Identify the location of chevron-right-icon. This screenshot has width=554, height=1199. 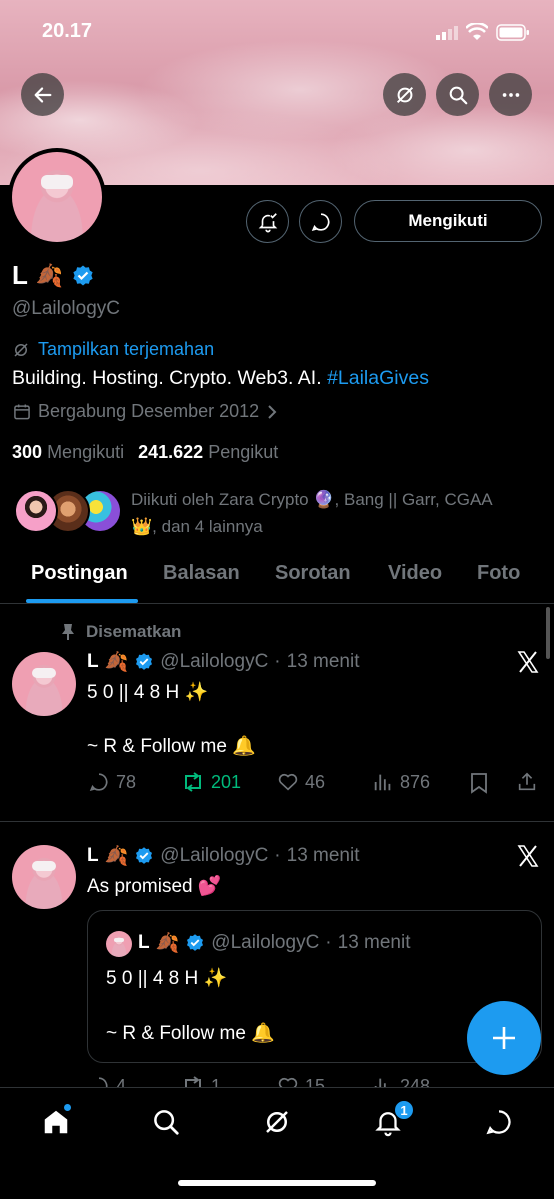
(272, 412).